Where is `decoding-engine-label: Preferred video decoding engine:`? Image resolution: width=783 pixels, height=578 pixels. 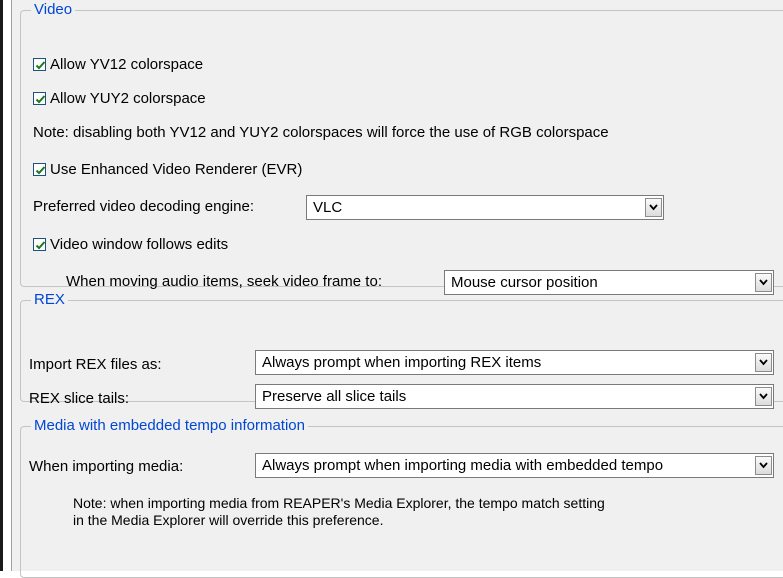 decoding-engine-label: Preferred video decoding engine: is located at coordinates (143, 206).